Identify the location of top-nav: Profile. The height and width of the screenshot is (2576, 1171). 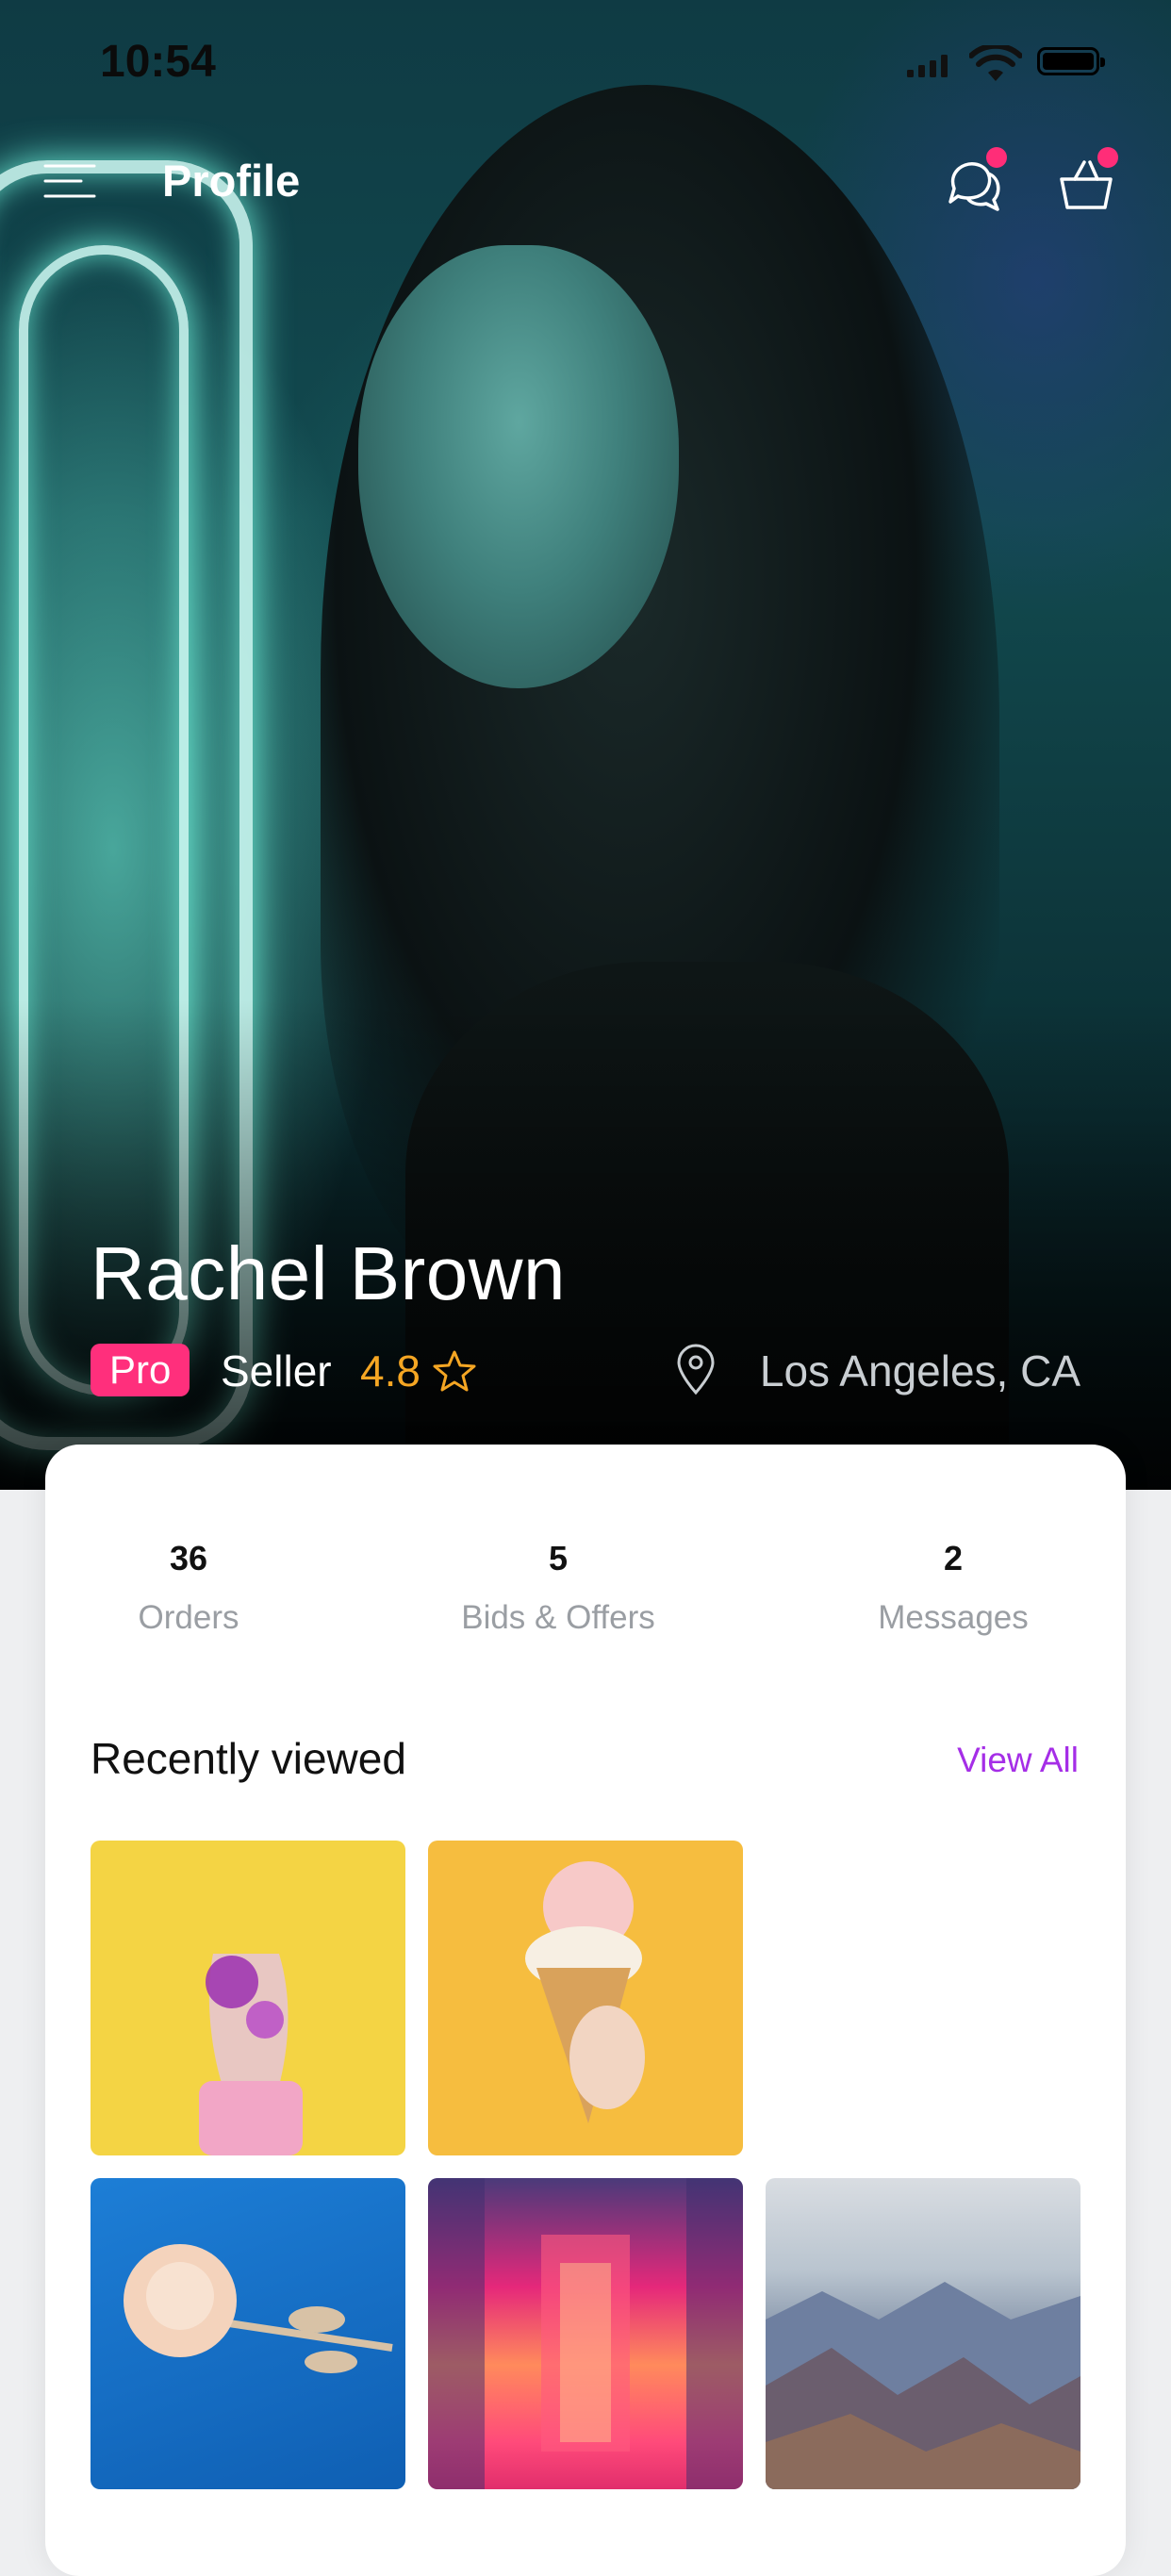
(585, 183).